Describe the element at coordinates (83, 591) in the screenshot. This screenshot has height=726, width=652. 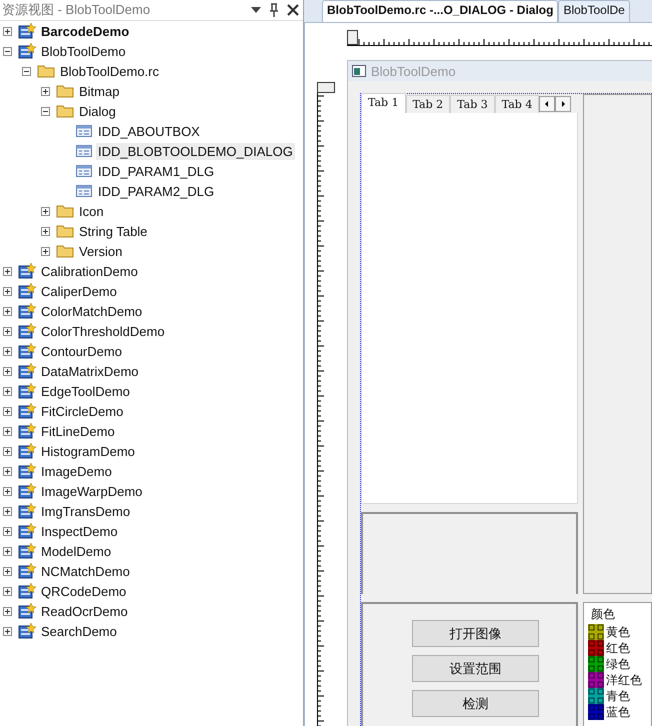
I see `tree-item: QRCodeDemo` at that location.